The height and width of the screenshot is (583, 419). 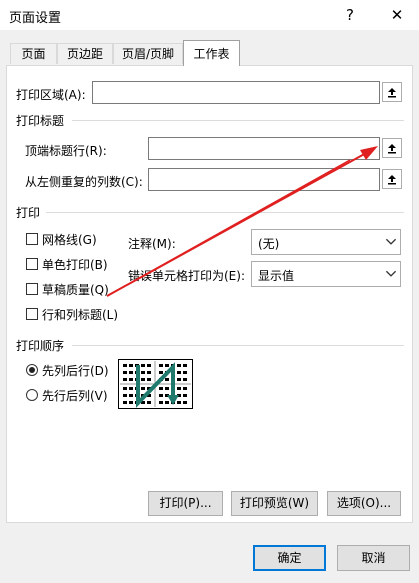 What do you see at coordinates (397, 15) in the screenshot?
I see `close-button: ✕` at bounding box center [397, 15].